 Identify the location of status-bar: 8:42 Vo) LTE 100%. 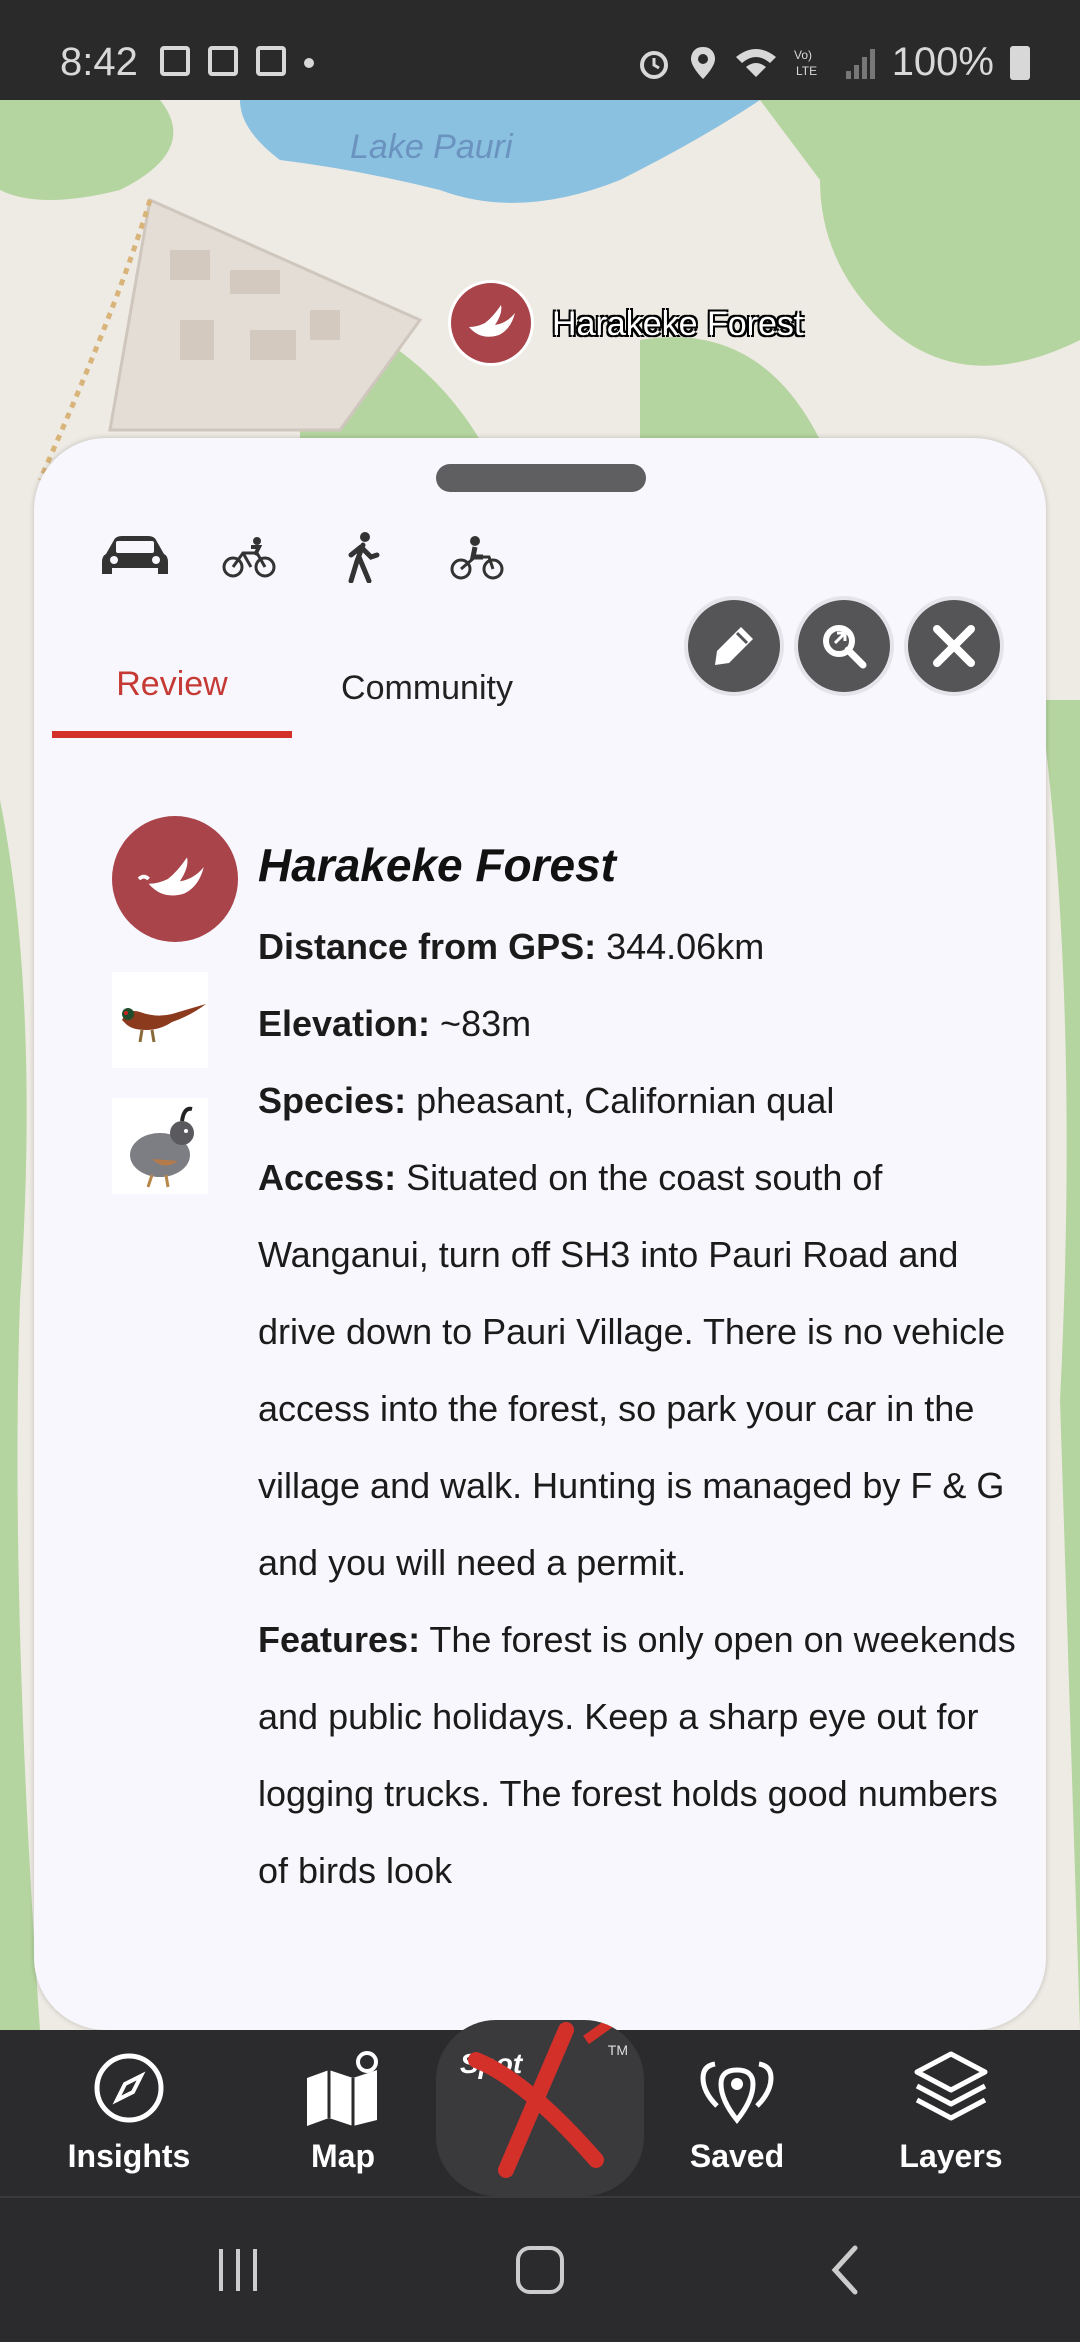
(540, 50).